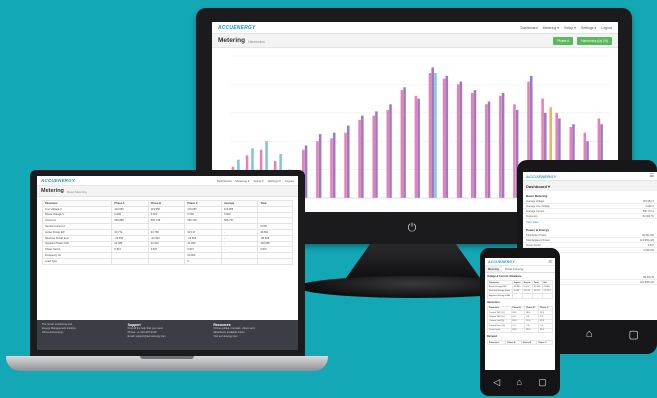 The width and height of the screenshot is (657, 398). I want to click on list-item-value: 0.847, so click(650, 245).